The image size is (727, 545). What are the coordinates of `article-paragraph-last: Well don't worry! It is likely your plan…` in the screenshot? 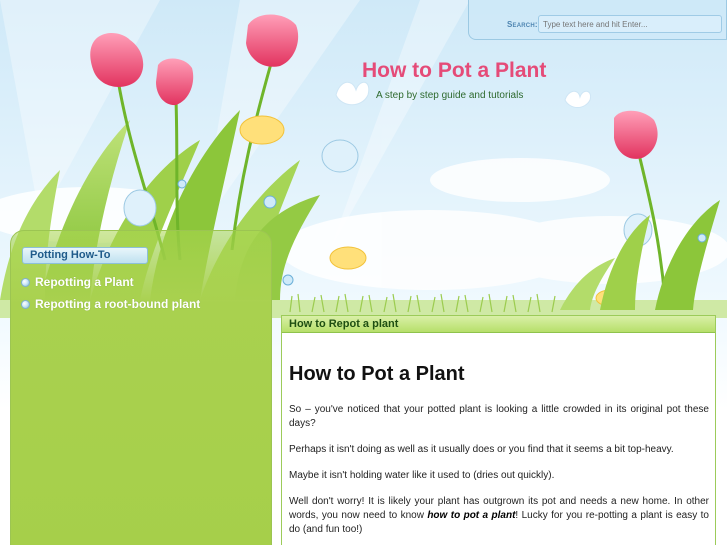 It's located at (499, 516).